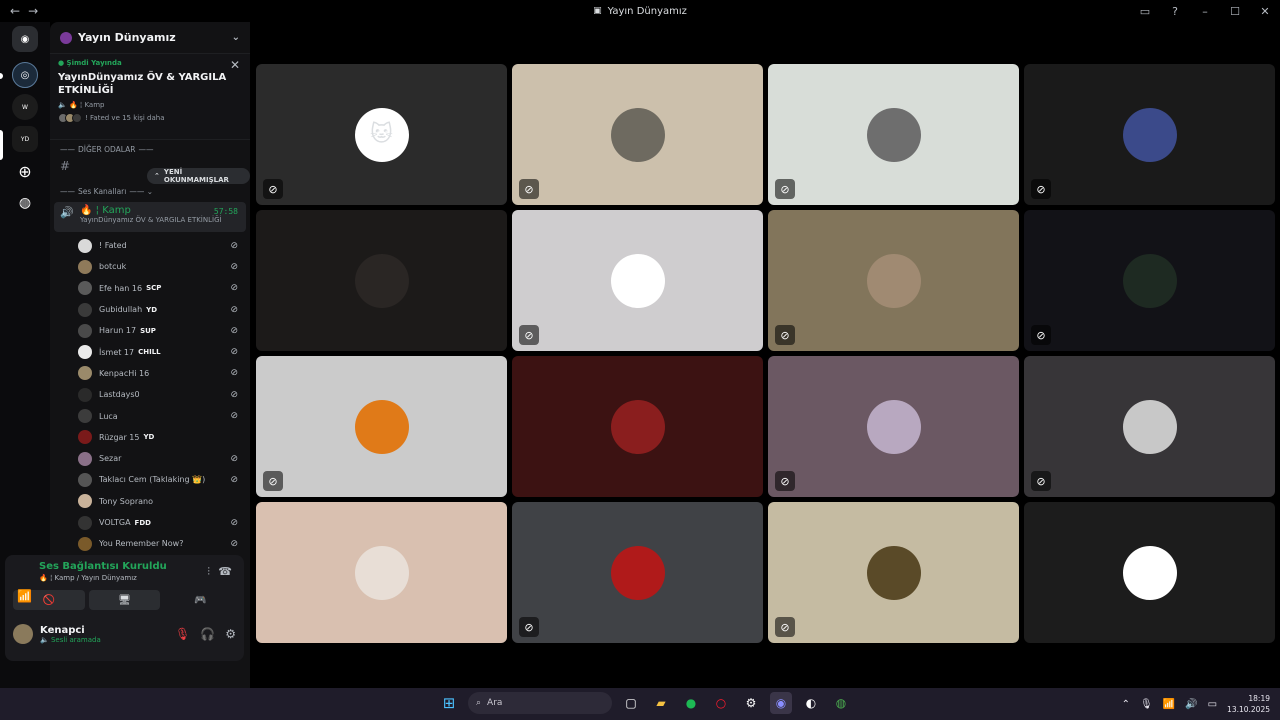 The height and width of the screenshot is (720, 1280). I want to click on clock: 18:19 13.10.2025, so click(1248, 704).